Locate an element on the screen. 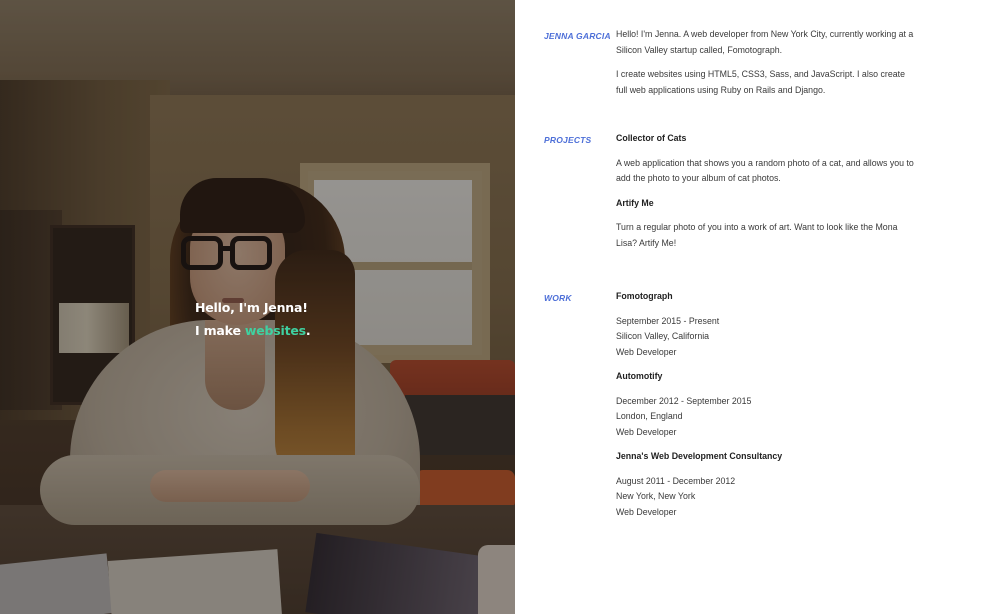  project-title: Collector of Cats is located at coordinates (651, 138).